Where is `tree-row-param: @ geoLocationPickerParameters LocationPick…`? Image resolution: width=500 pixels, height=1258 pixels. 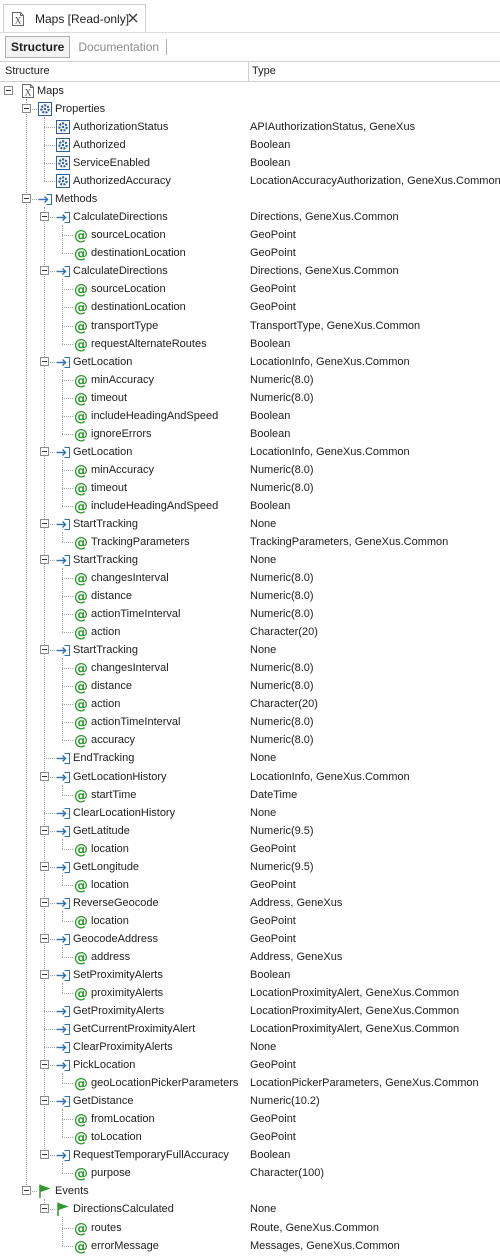
tree-row-param: @ geoLocationPickerParameters LocationPick… is located at coordinates (250, 1083).